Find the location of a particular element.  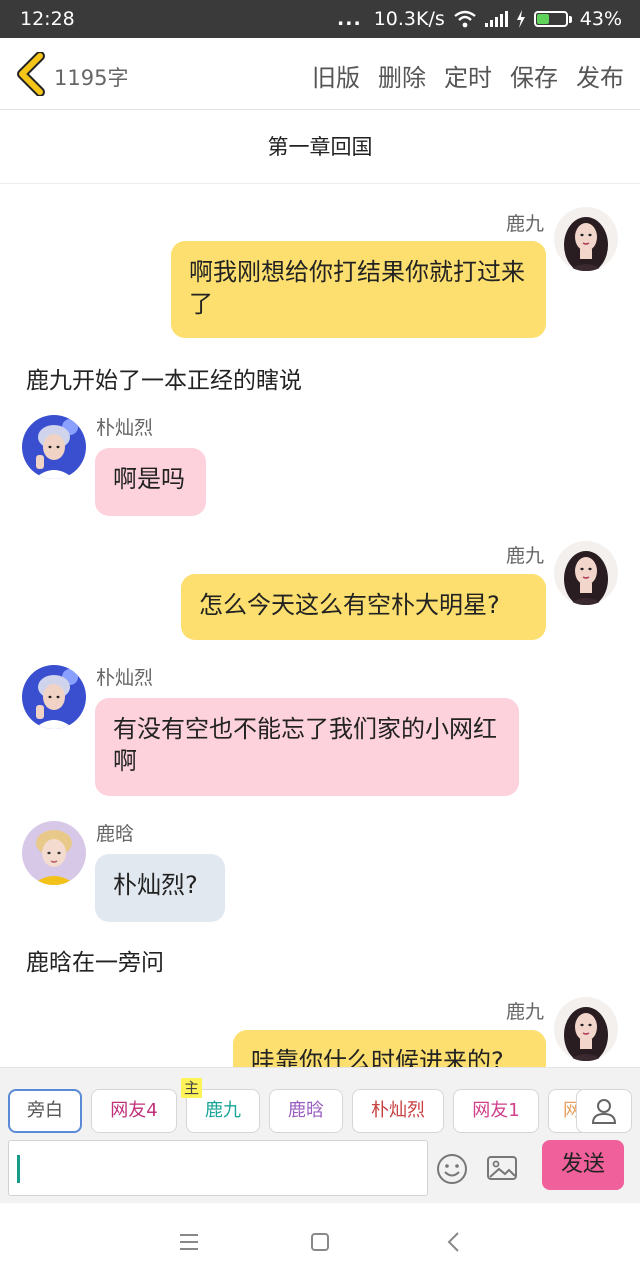

narration-text: 鹿九开始了一本正经的瞎说 is located at coordinates (164, 378).